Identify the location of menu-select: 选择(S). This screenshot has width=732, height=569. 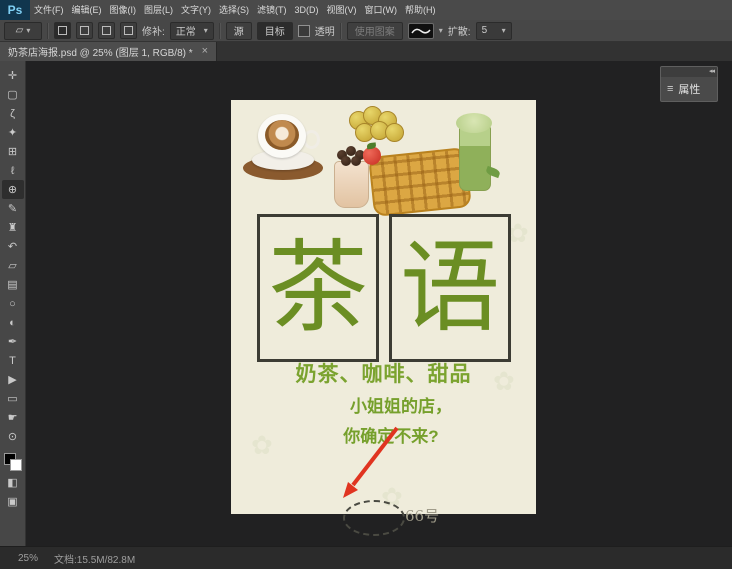
(234, 10).